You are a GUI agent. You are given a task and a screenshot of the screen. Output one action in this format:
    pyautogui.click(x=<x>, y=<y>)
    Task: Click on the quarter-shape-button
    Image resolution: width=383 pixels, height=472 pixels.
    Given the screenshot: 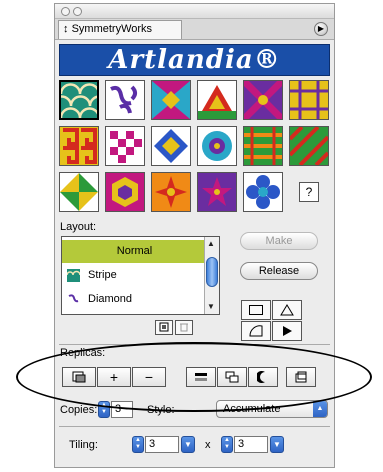 What is the action you would take?
    pyautogui.click(x=256, y=331)
    